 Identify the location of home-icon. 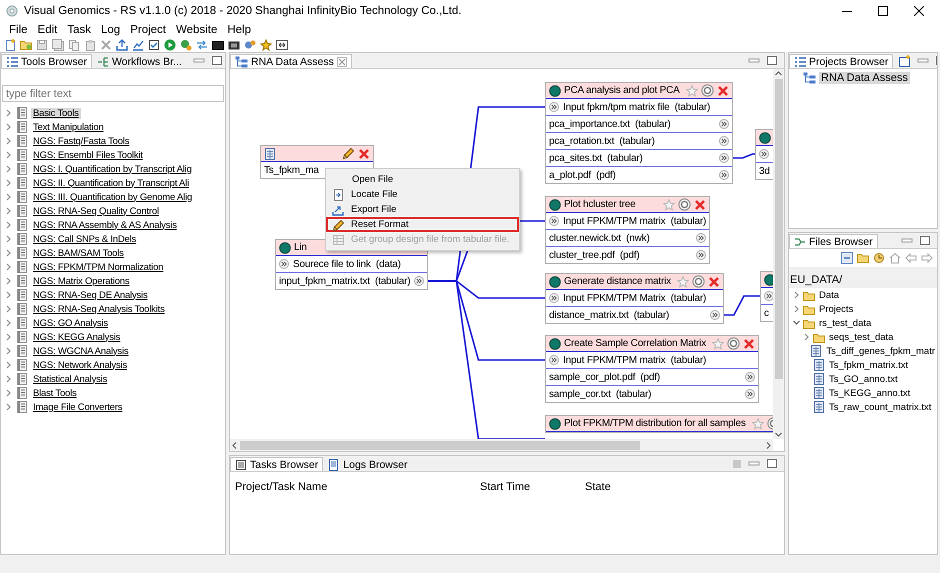
(895, 258).